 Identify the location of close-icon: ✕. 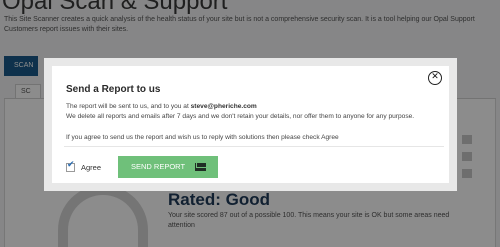
(435, 78).